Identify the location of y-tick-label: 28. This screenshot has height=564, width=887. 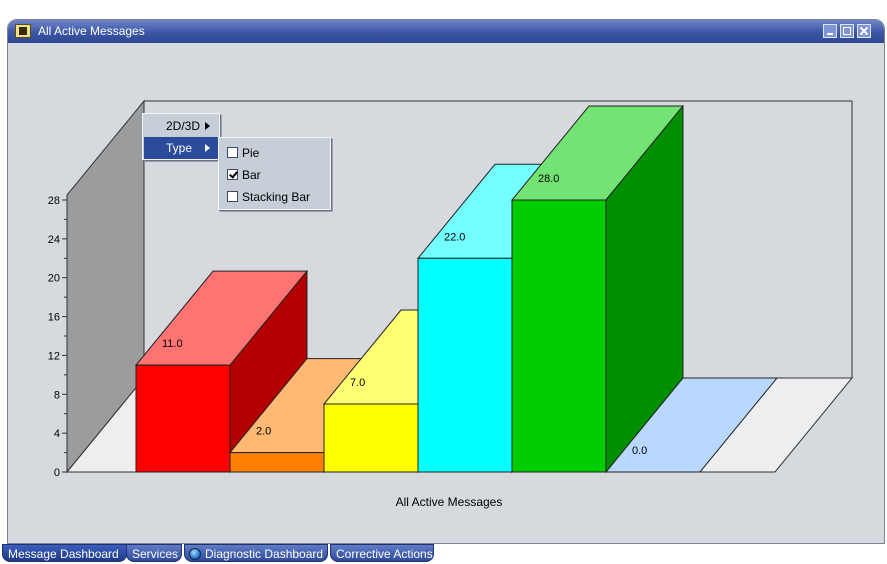
(54, 201).